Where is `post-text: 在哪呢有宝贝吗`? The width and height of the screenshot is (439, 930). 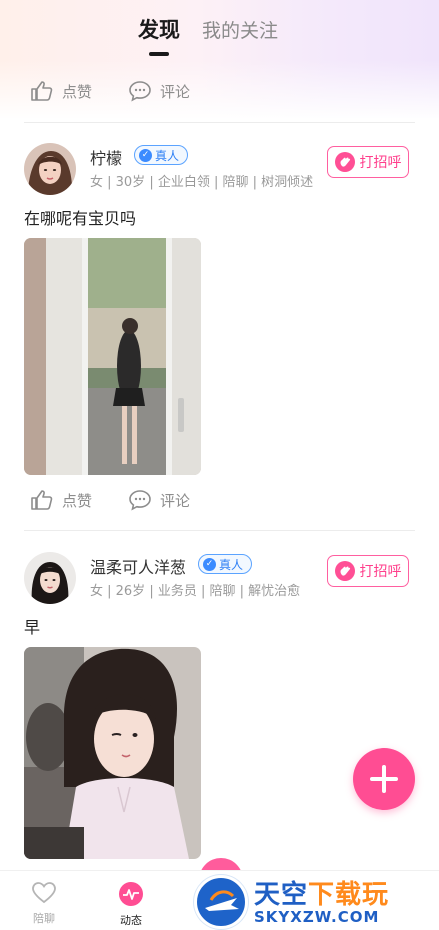
post-text: 在哪呢有宝贝吗 is located at coordinates (80, 218).